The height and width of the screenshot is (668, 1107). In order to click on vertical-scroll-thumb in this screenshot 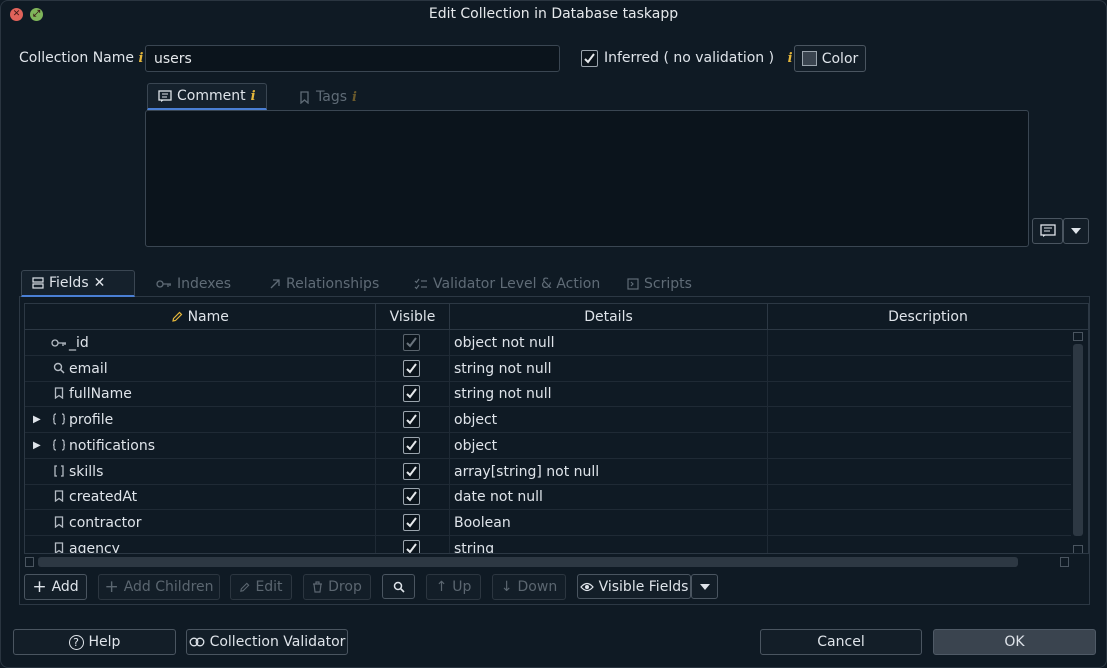, I will do `click(1078, 440)`.